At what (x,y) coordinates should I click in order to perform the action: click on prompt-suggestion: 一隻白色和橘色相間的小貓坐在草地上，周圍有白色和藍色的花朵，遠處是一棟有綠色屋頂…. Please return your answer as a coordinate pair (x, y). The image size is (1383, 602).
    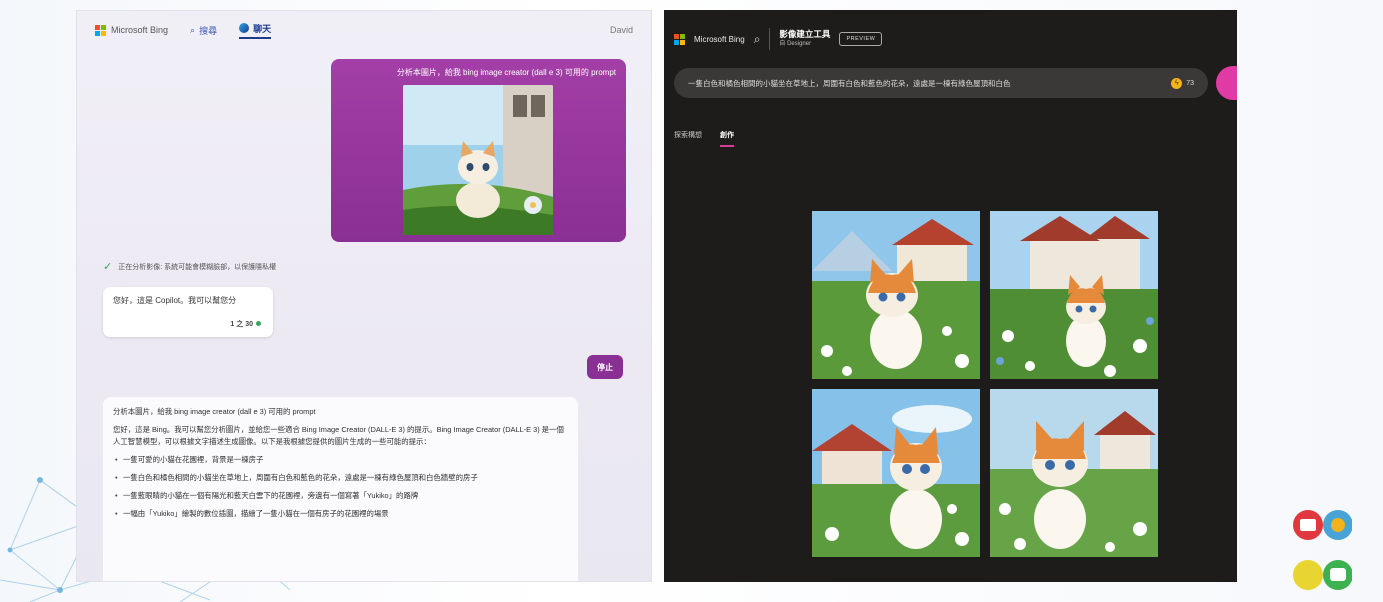
    Looking at the image, I should click on (340, 478).